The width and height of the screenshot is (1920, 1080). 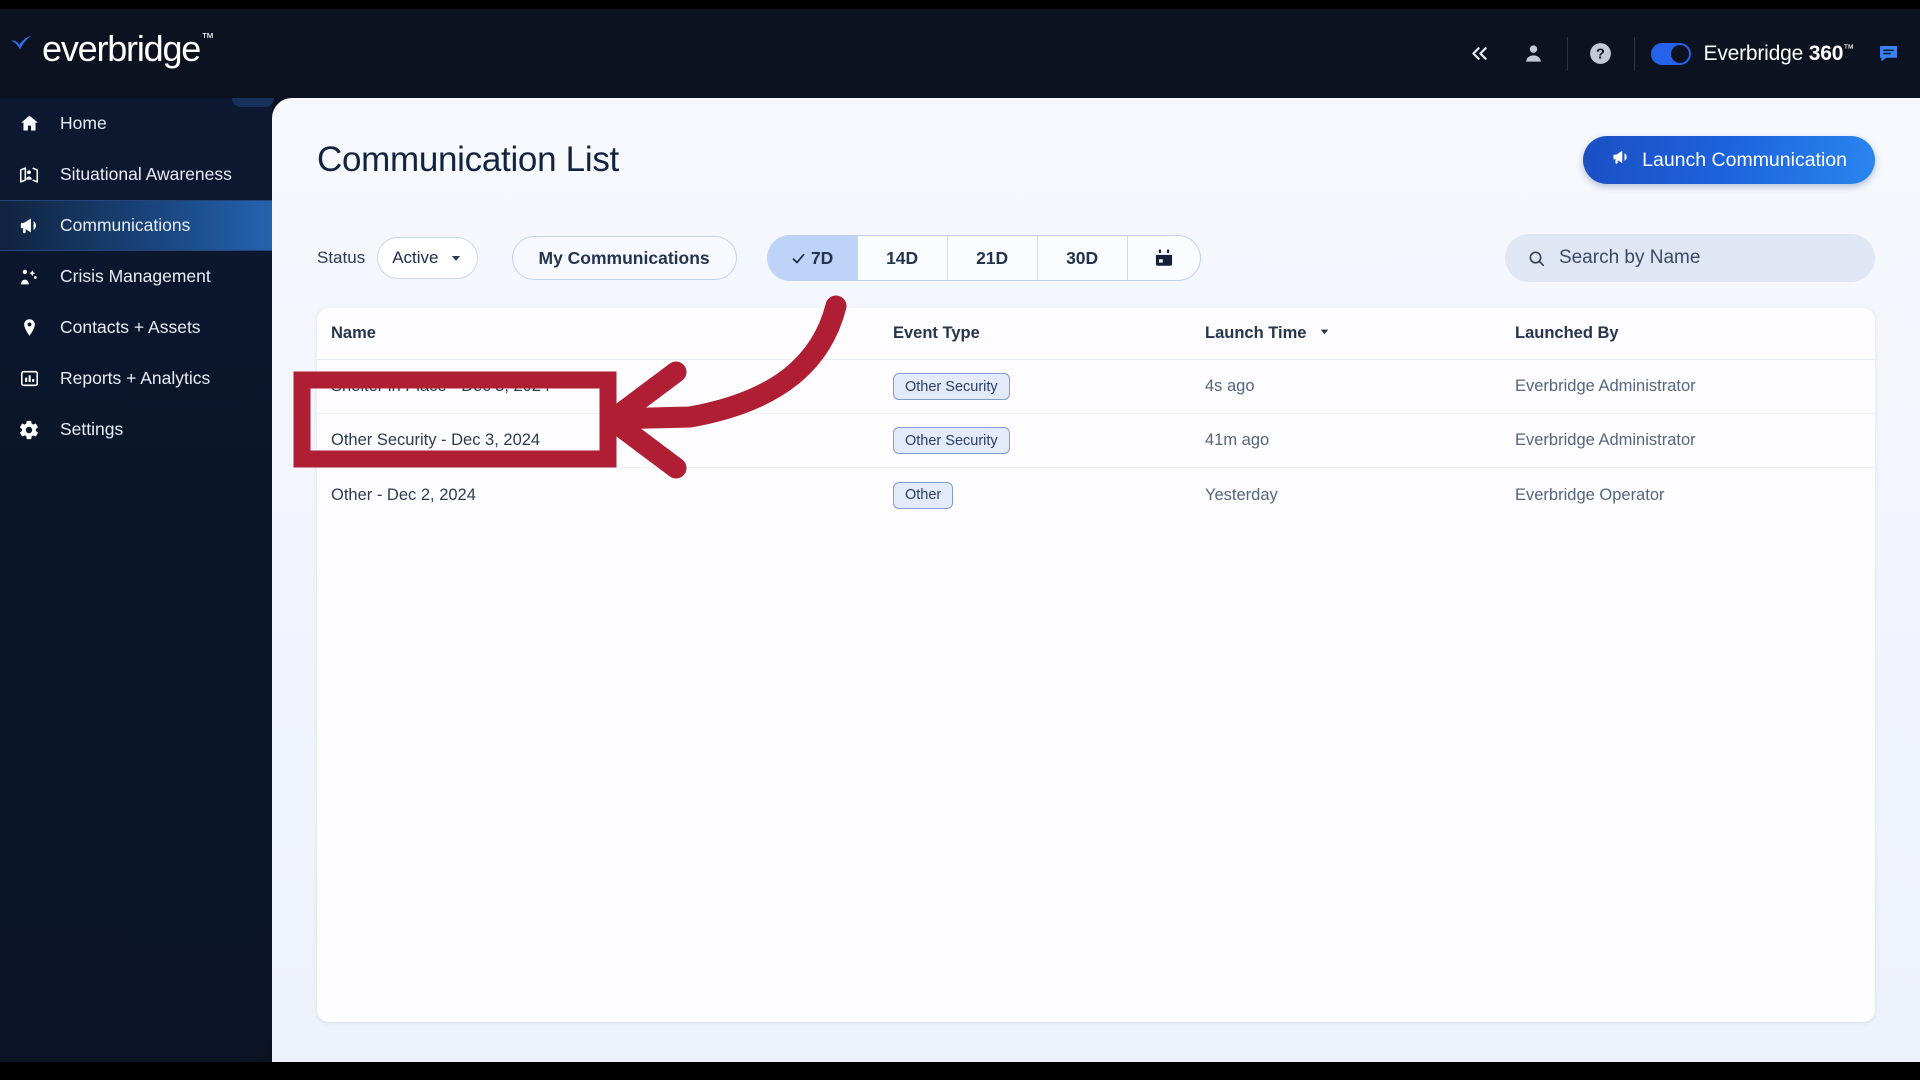 What do you see at coordinates (29, 175) in the screenshot?
I see `map-person-icon` at bounding box center [29, 175].